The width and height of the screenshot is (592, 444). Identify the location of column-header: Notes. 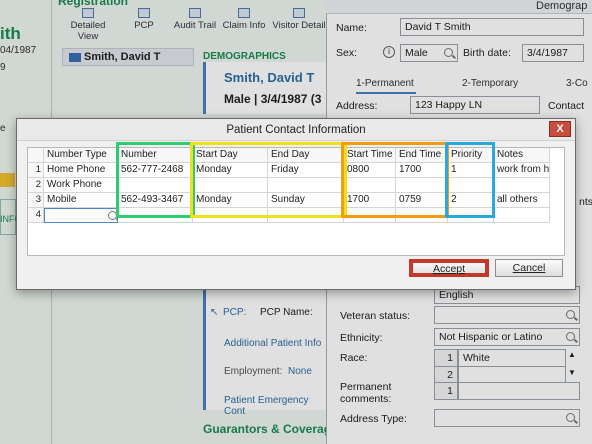
(522, 155).